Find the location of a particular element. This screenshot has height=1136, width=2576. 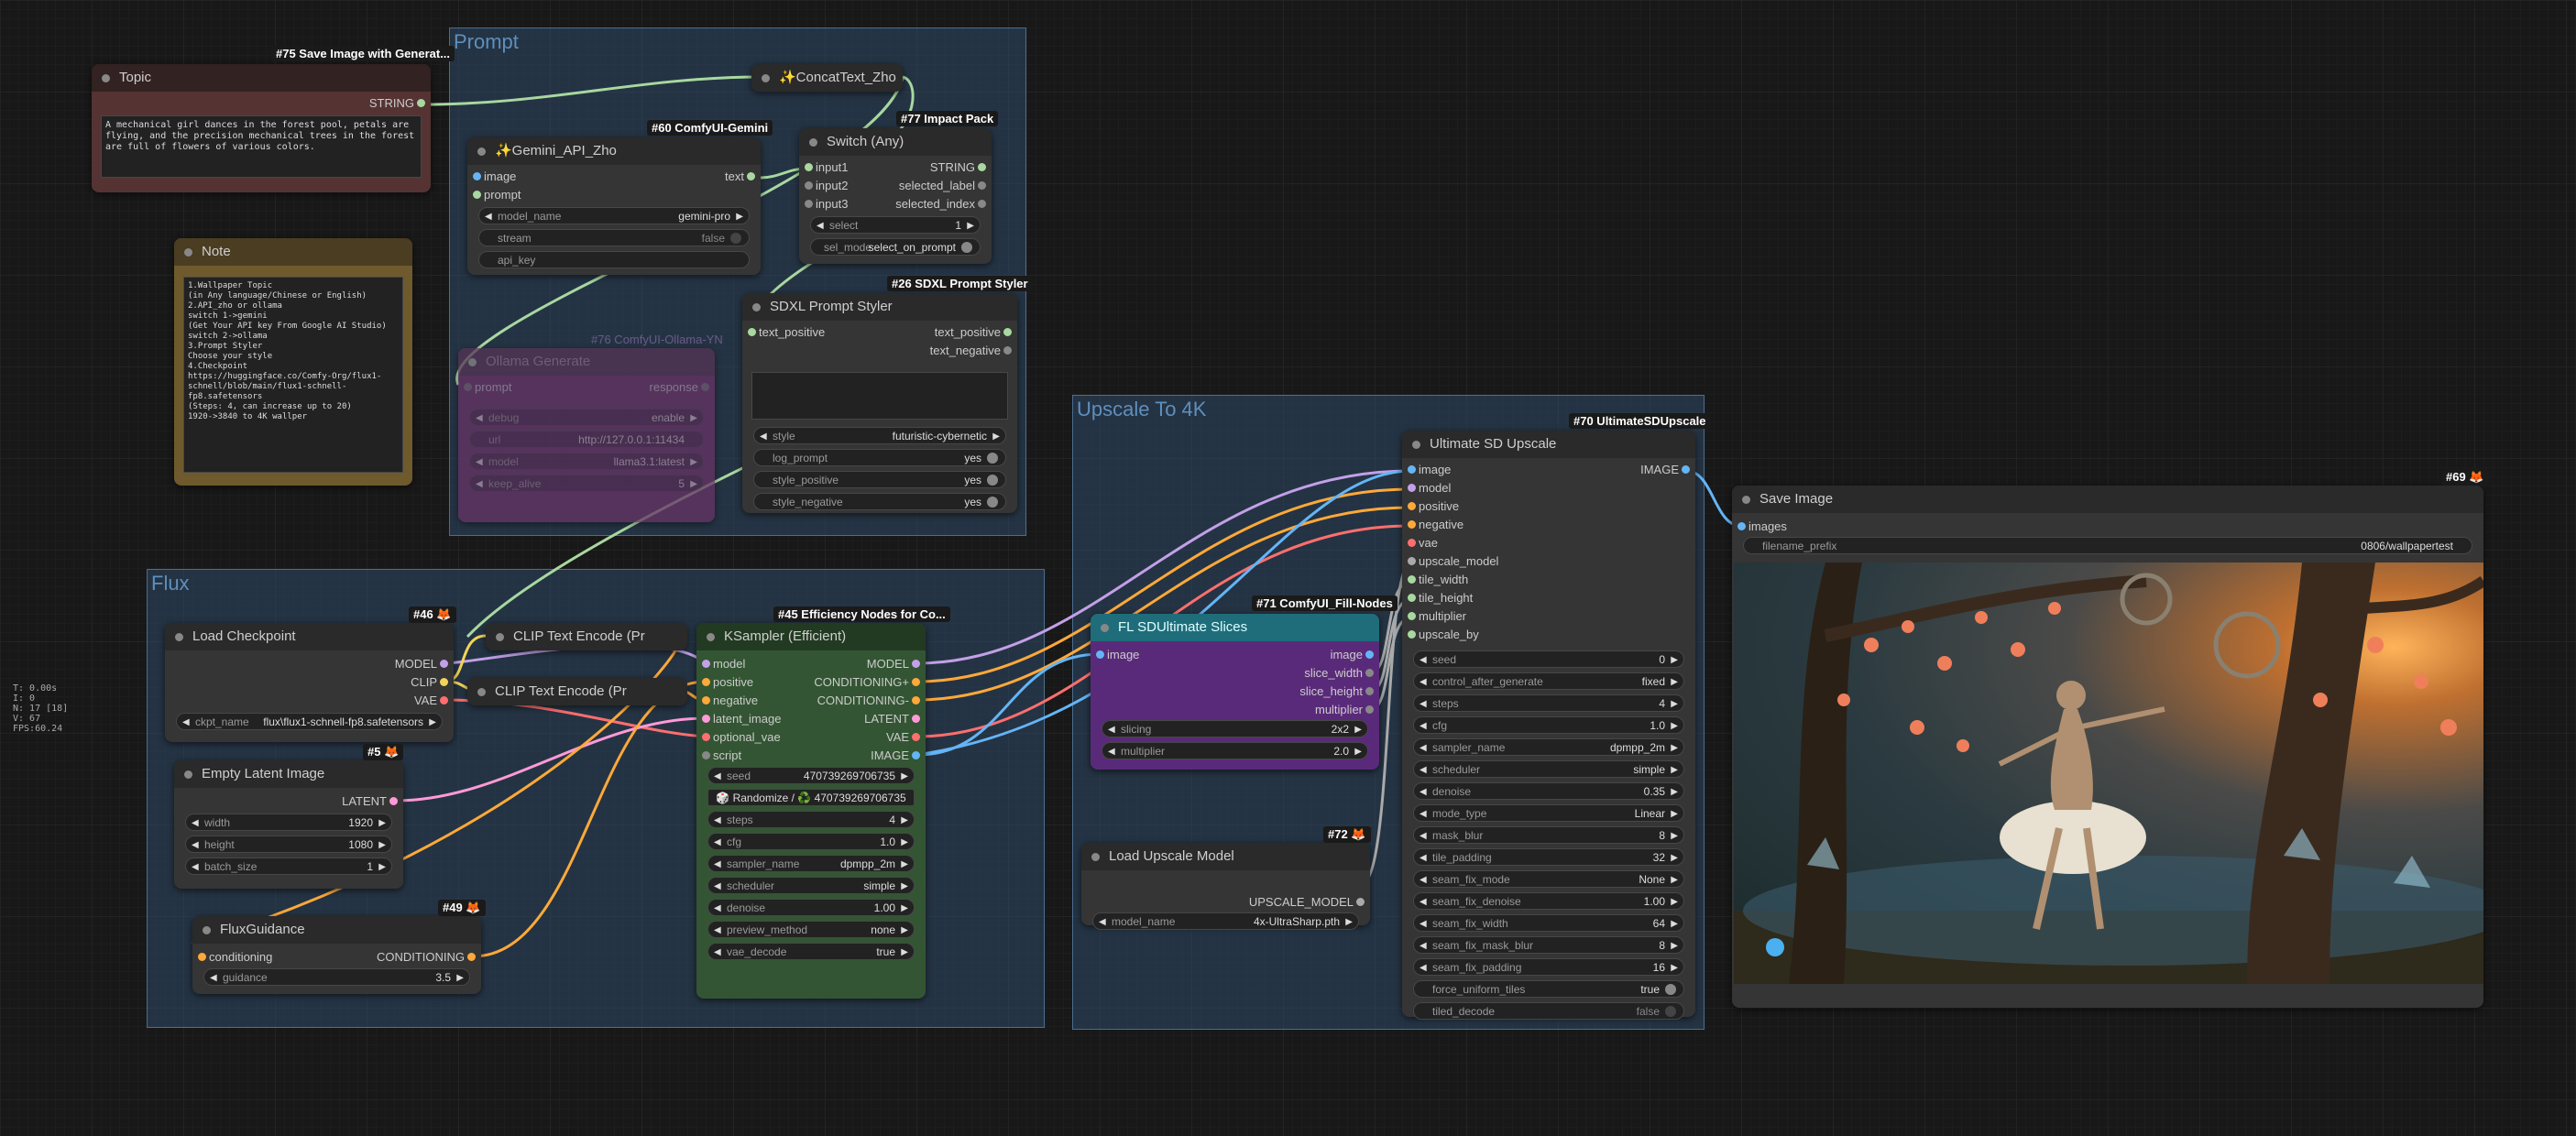

node-title: ✨Gemini_API_Zho is located at coordinates (614, 151).